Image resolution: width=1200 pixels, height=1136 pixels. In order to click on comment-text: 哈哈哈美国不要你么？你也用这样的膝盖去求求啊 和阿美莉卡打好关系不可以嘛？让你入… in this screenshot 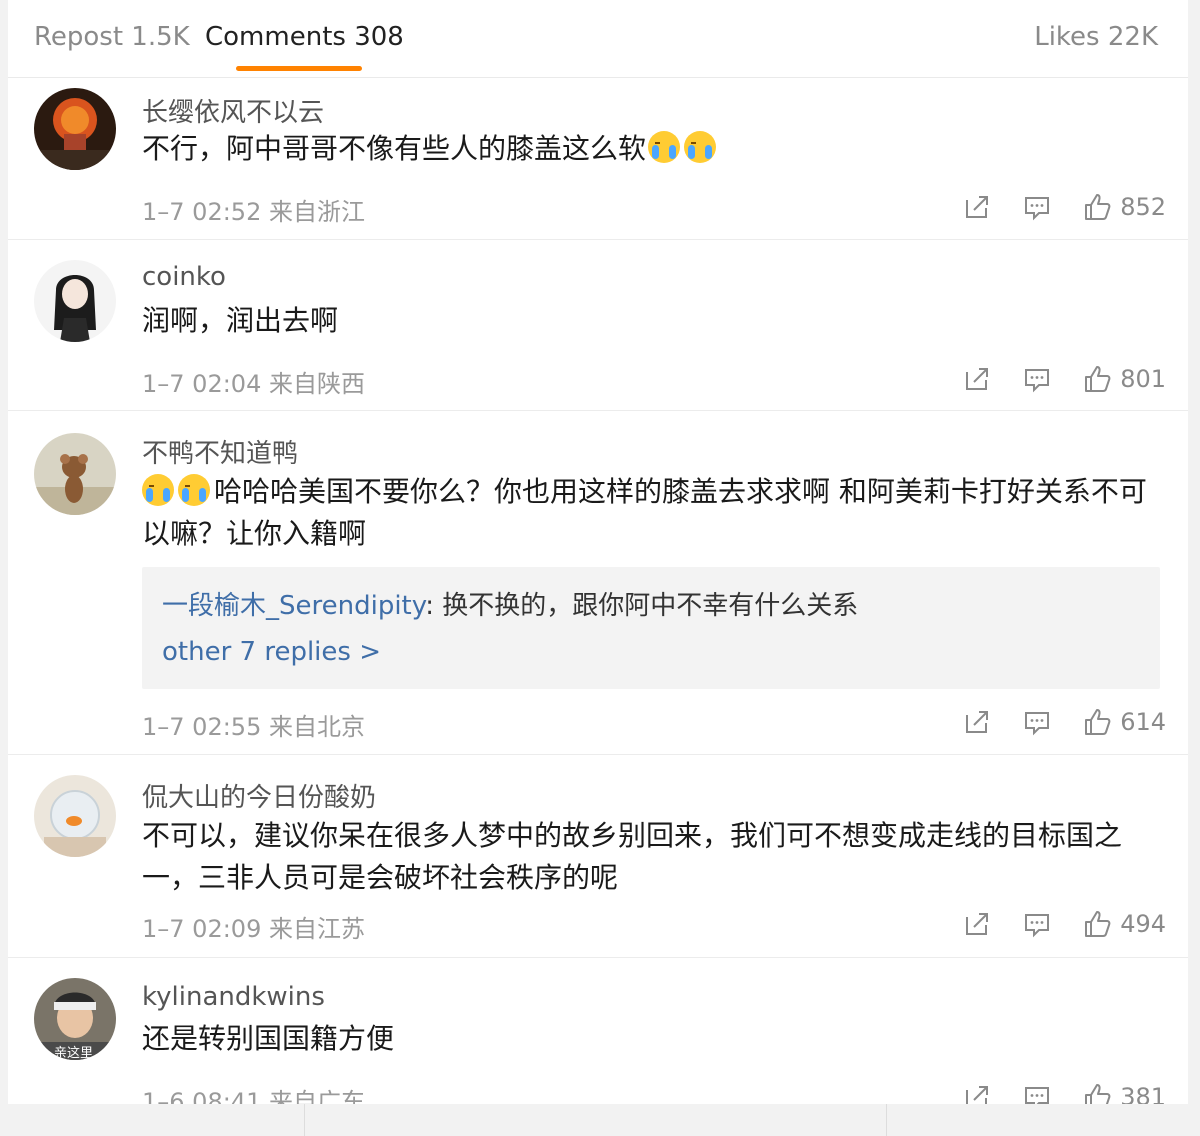, I will do `click(652, 513)`.